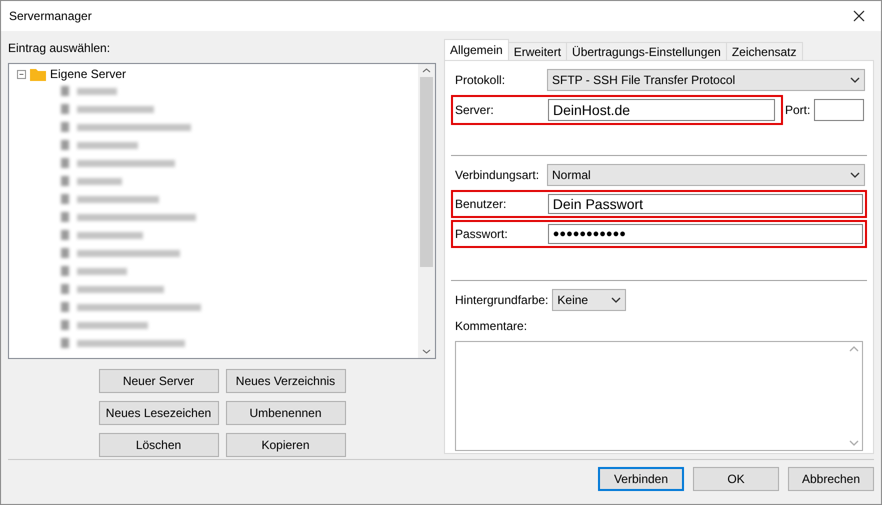 The width and height of the screenshot is (882, 505). Describe the element at coordinates (705, 204) in the screenshot. I see `user-field: Dein Passwort` at that location.